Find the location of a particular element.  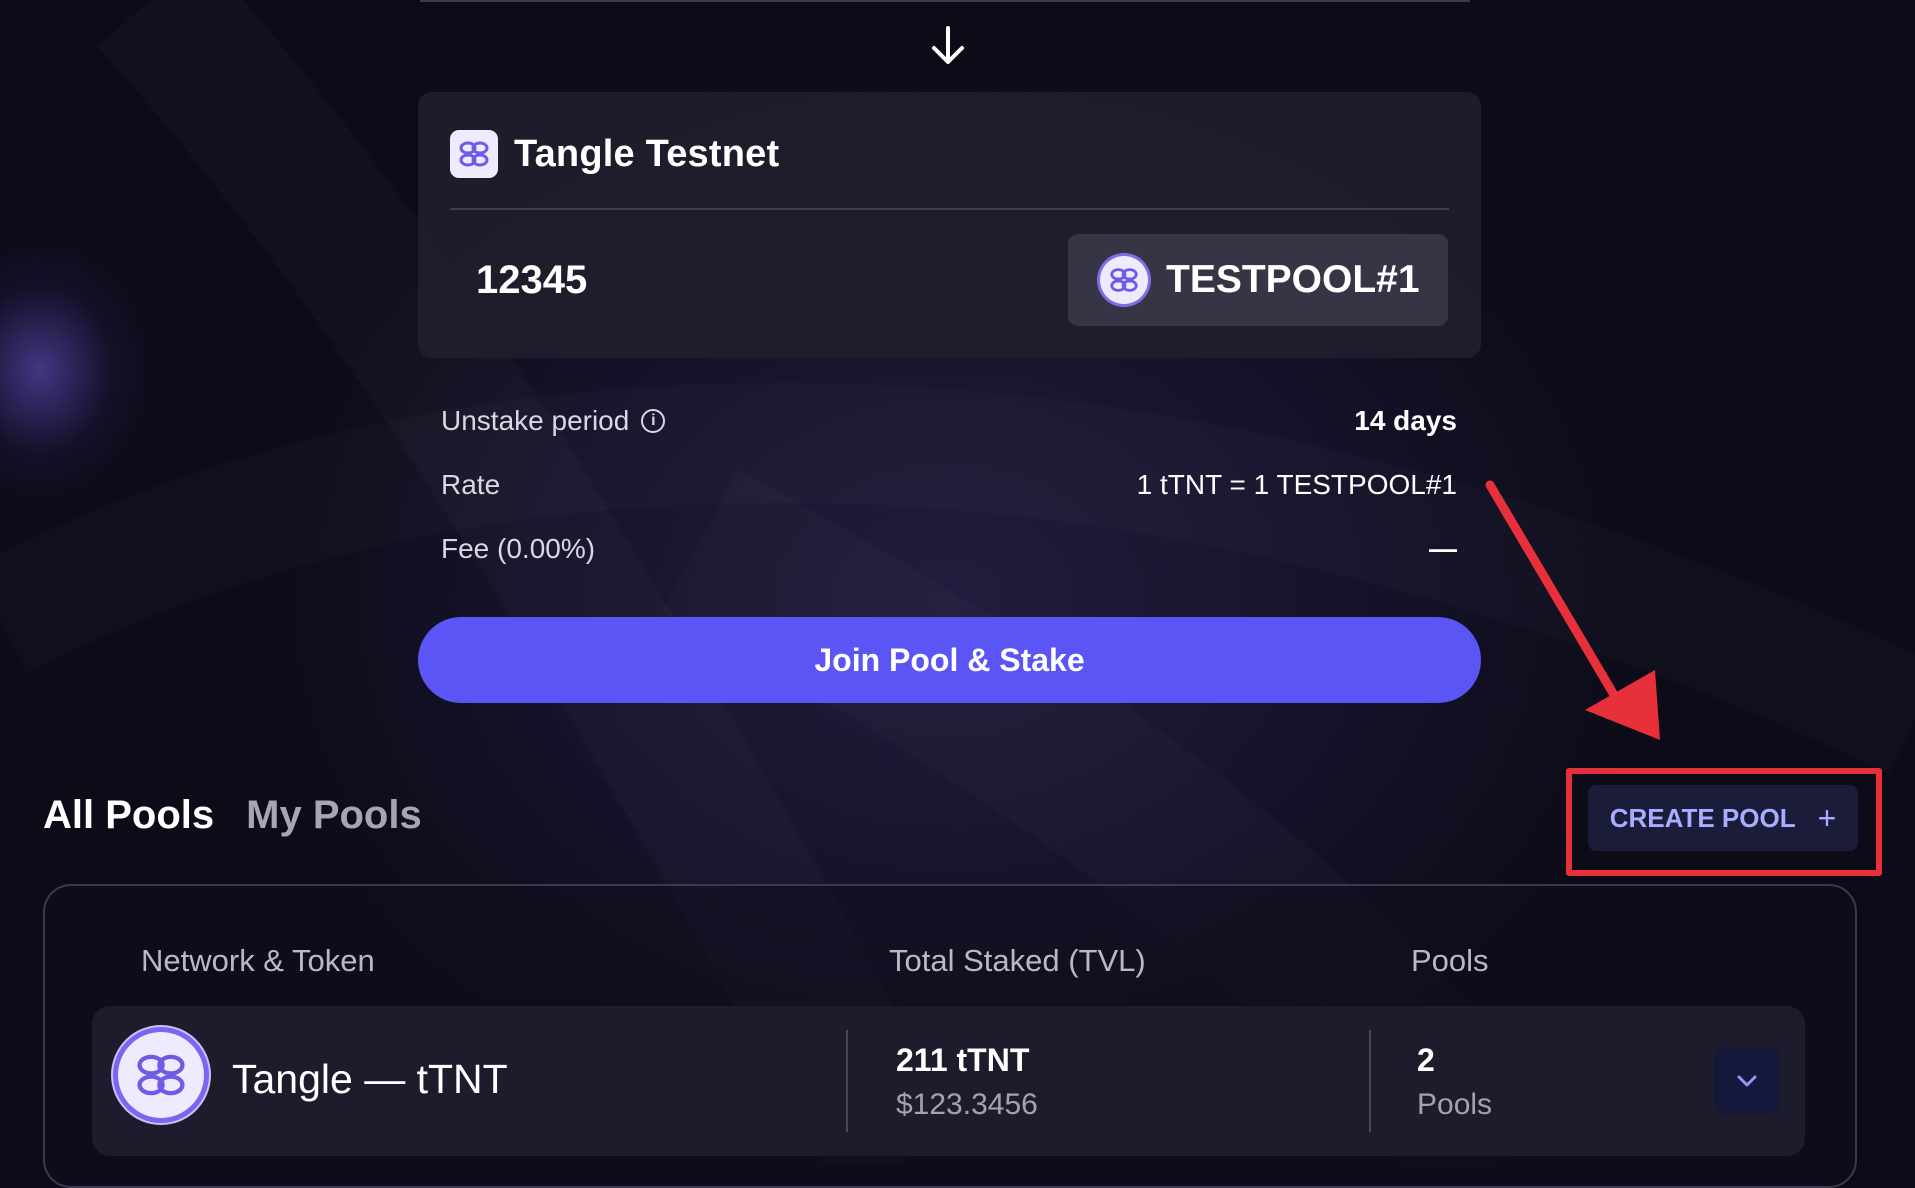

pool-name: TESTPOOL#1 is located at coordinates (1293, 279).